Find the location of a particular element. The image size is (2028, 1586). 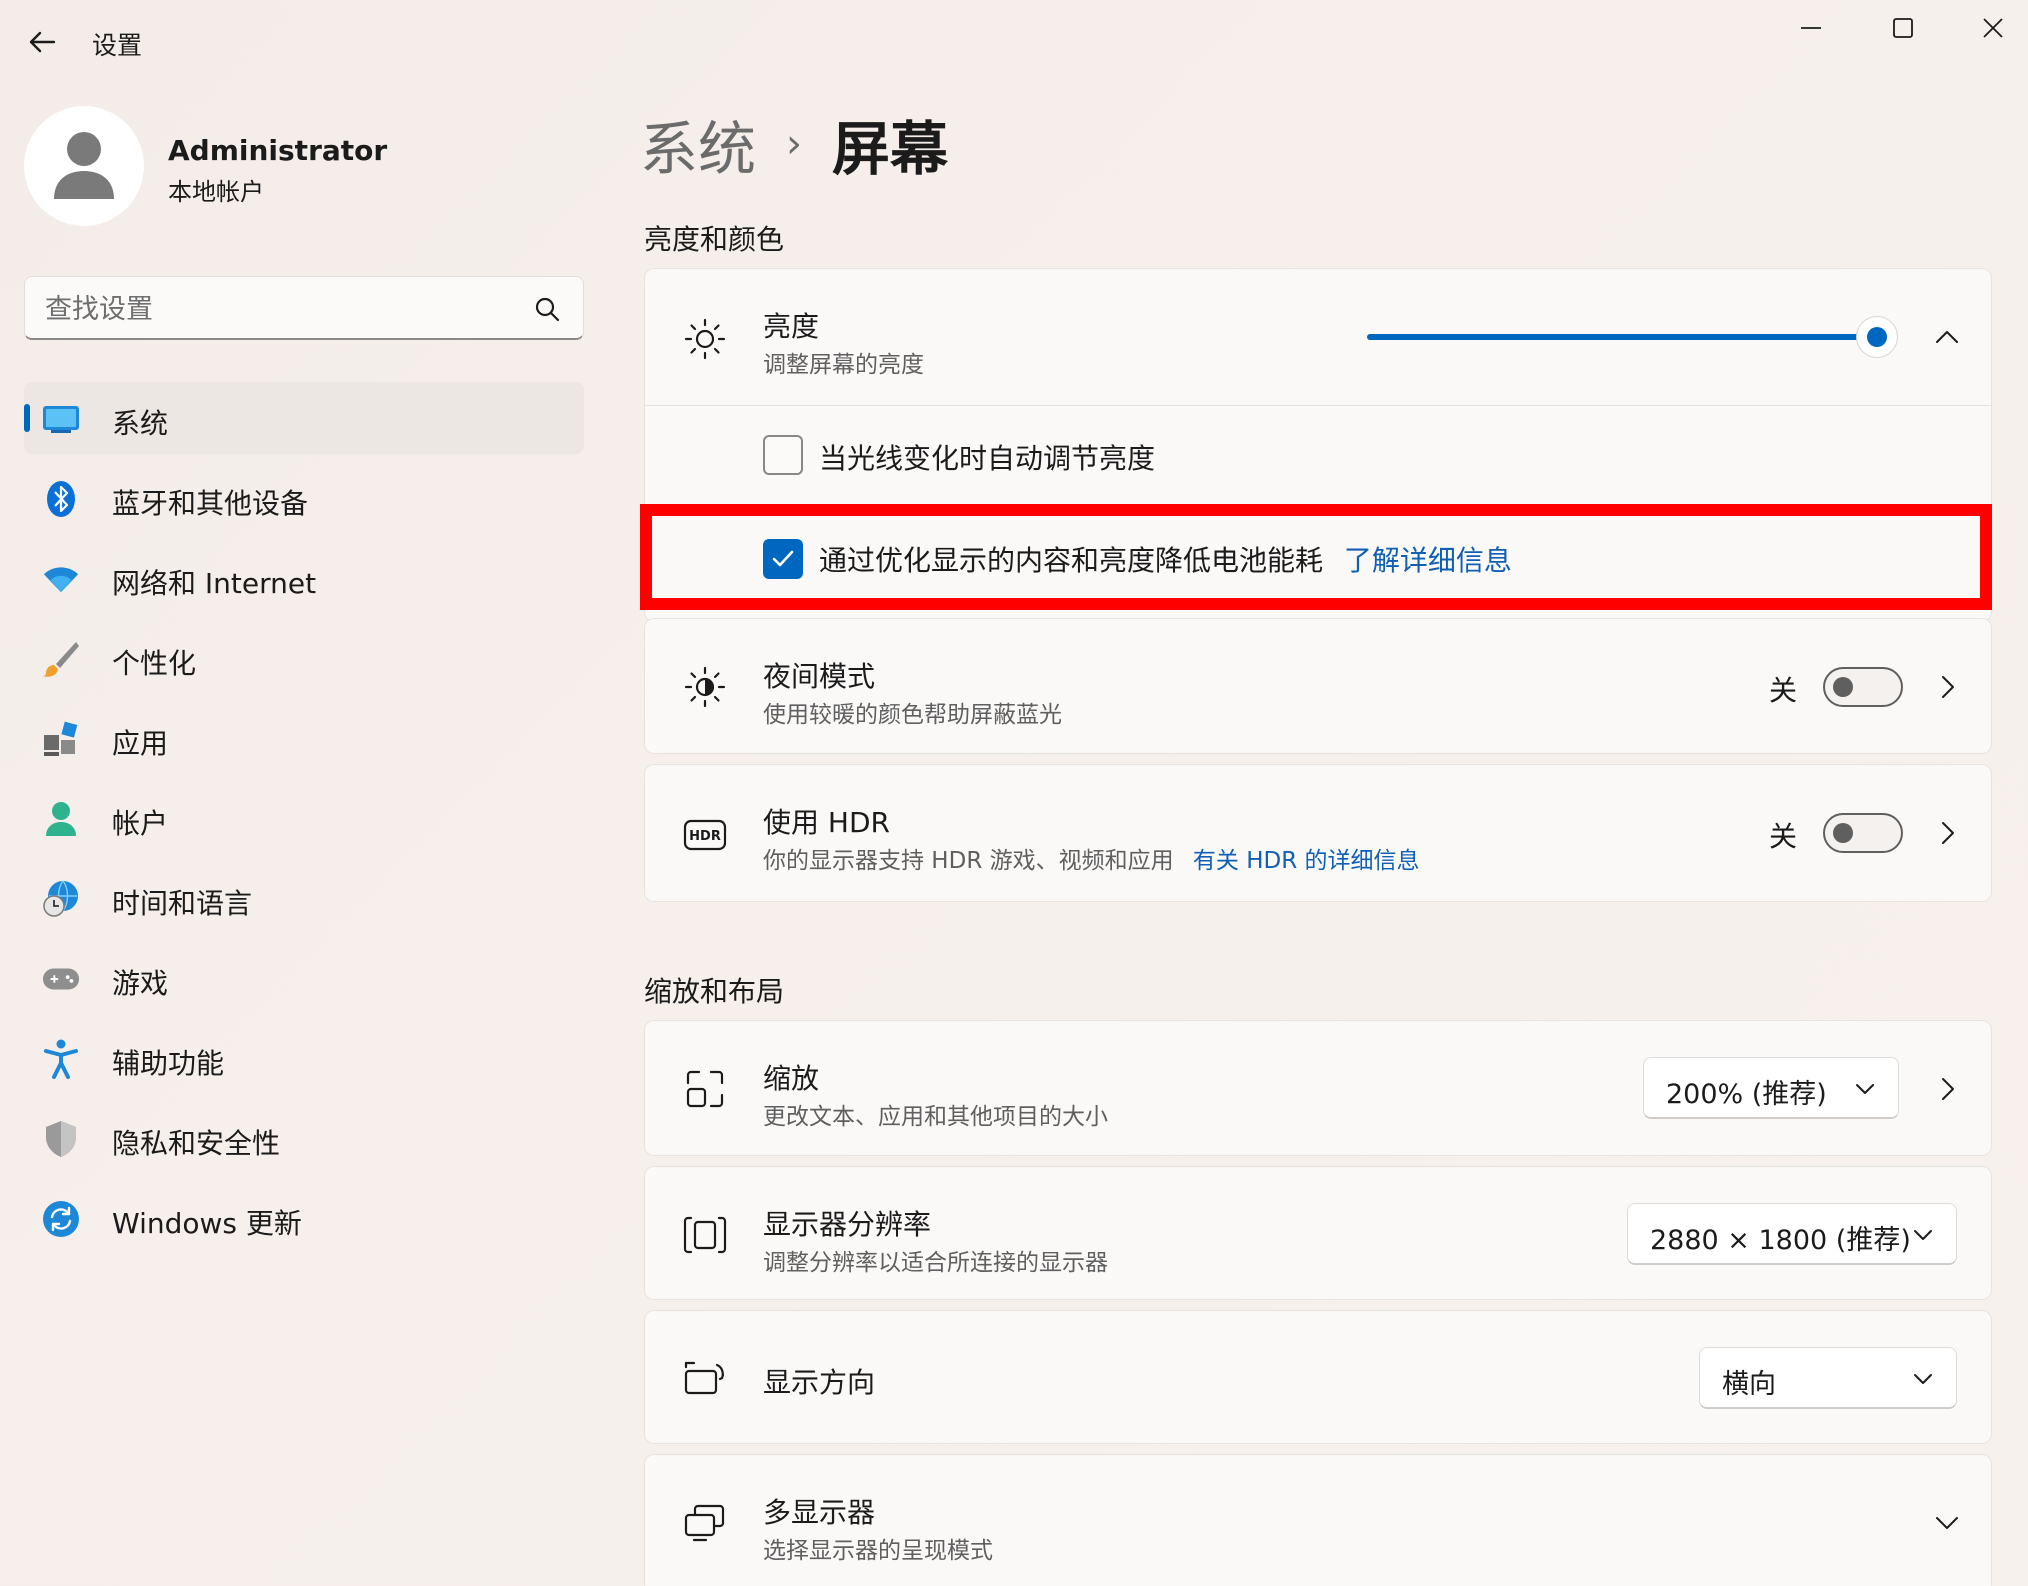

shield-icon is located at coordinates (61, 1139).